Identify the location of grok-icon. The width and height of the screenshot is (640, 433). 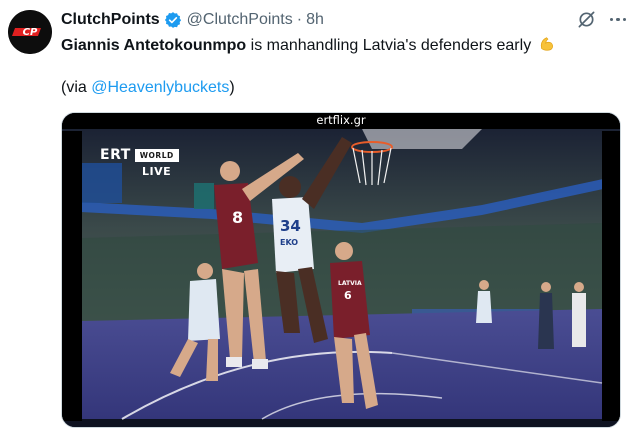
(586, 19).